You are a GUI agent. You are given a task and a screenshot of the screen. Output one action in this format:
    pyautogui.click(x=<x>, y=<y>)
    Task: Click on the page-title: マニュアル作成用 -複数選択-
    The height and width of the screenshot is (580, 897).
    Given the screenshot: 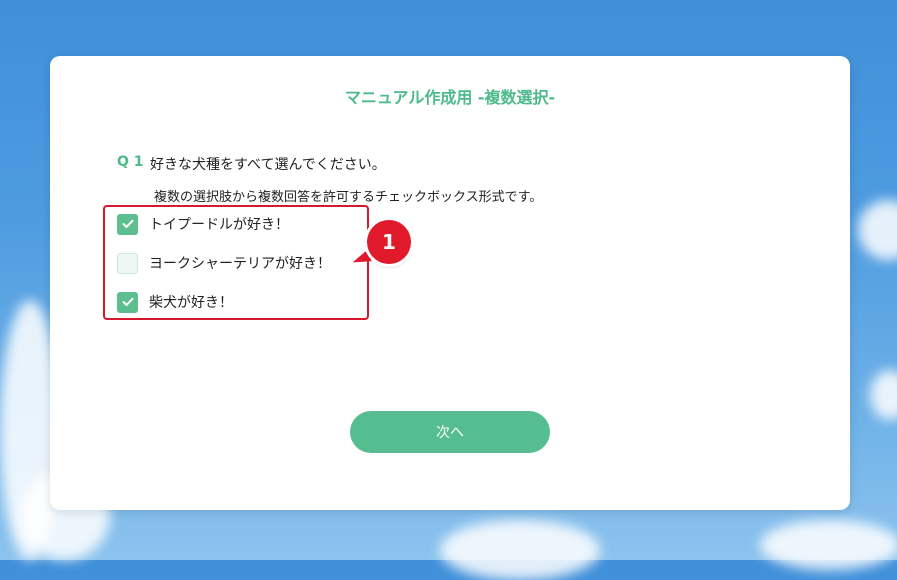 What is the action you would take?
    pyautogui.click(x=450, y=97)
    